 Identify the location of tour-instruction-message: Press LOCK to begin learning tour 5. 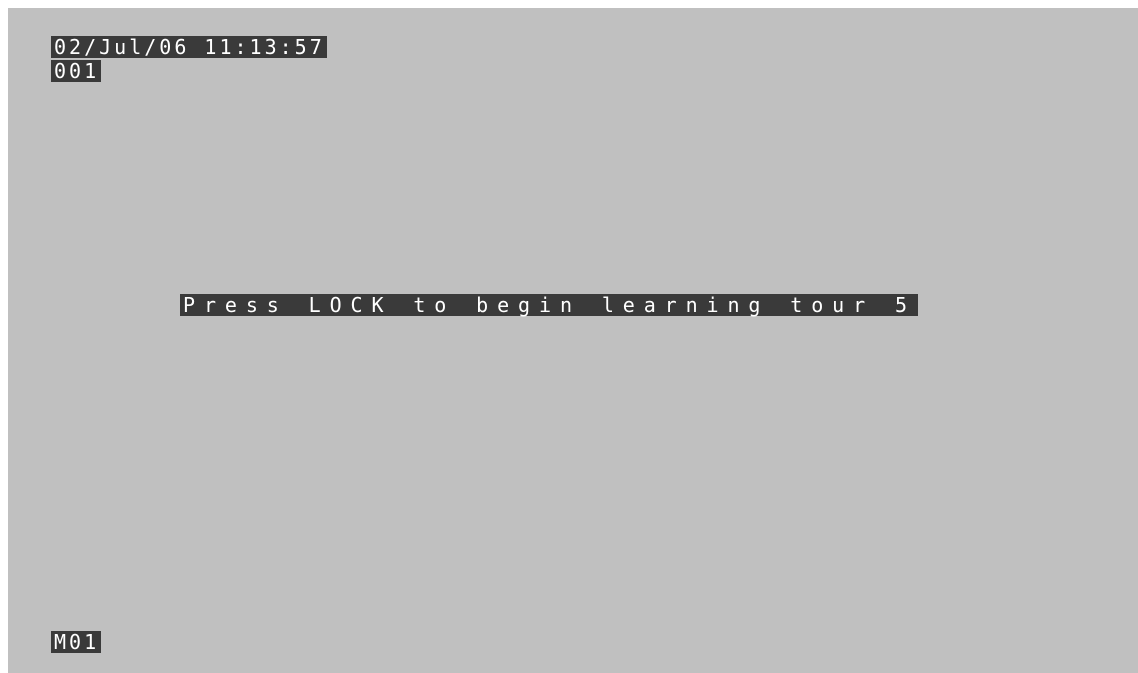
(549, 305).